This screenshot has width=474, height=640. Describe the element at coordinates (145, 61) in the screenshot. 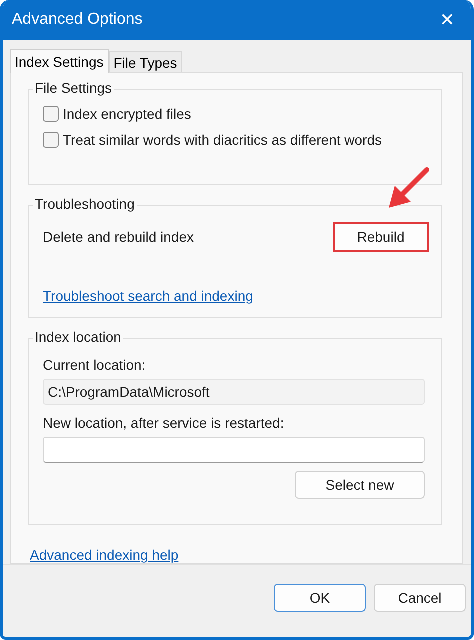

I see `tab: File Types` at that location.